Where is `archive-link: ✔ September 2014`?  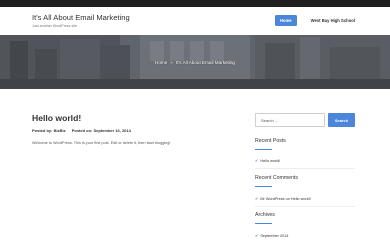 archive-link: ✔ September 2014 is located at coordinates (271, 235).